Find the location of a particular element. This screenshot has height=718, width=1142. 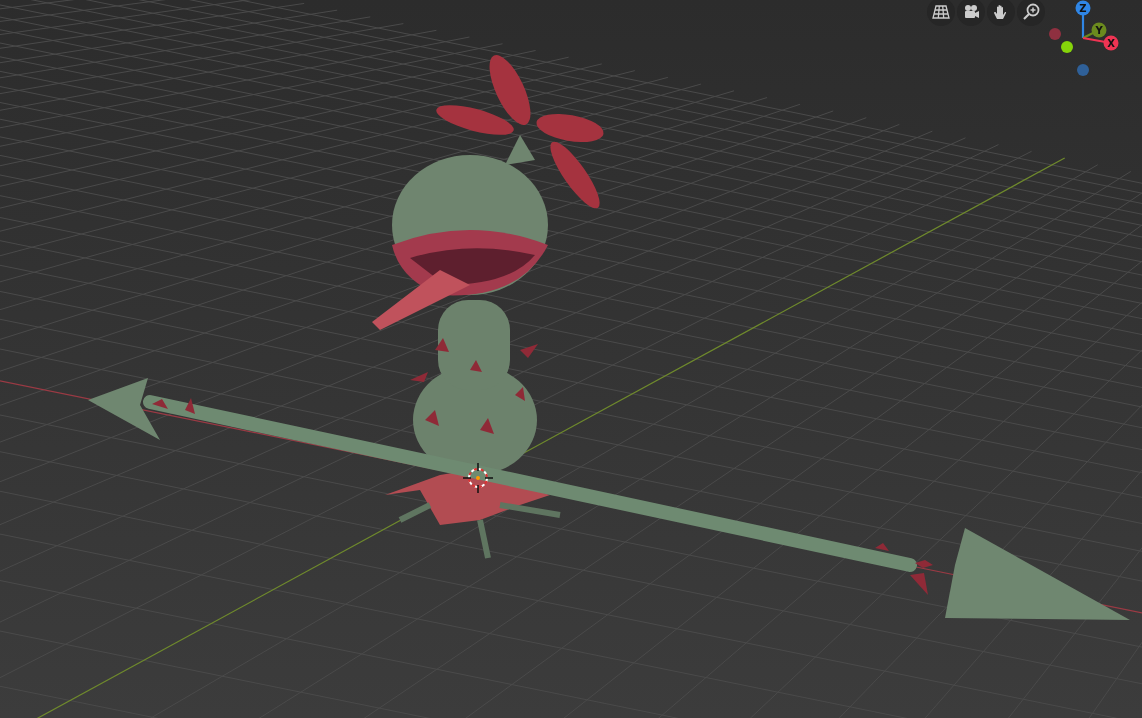

axis-label: Z is located at coordinates (1083, 8).